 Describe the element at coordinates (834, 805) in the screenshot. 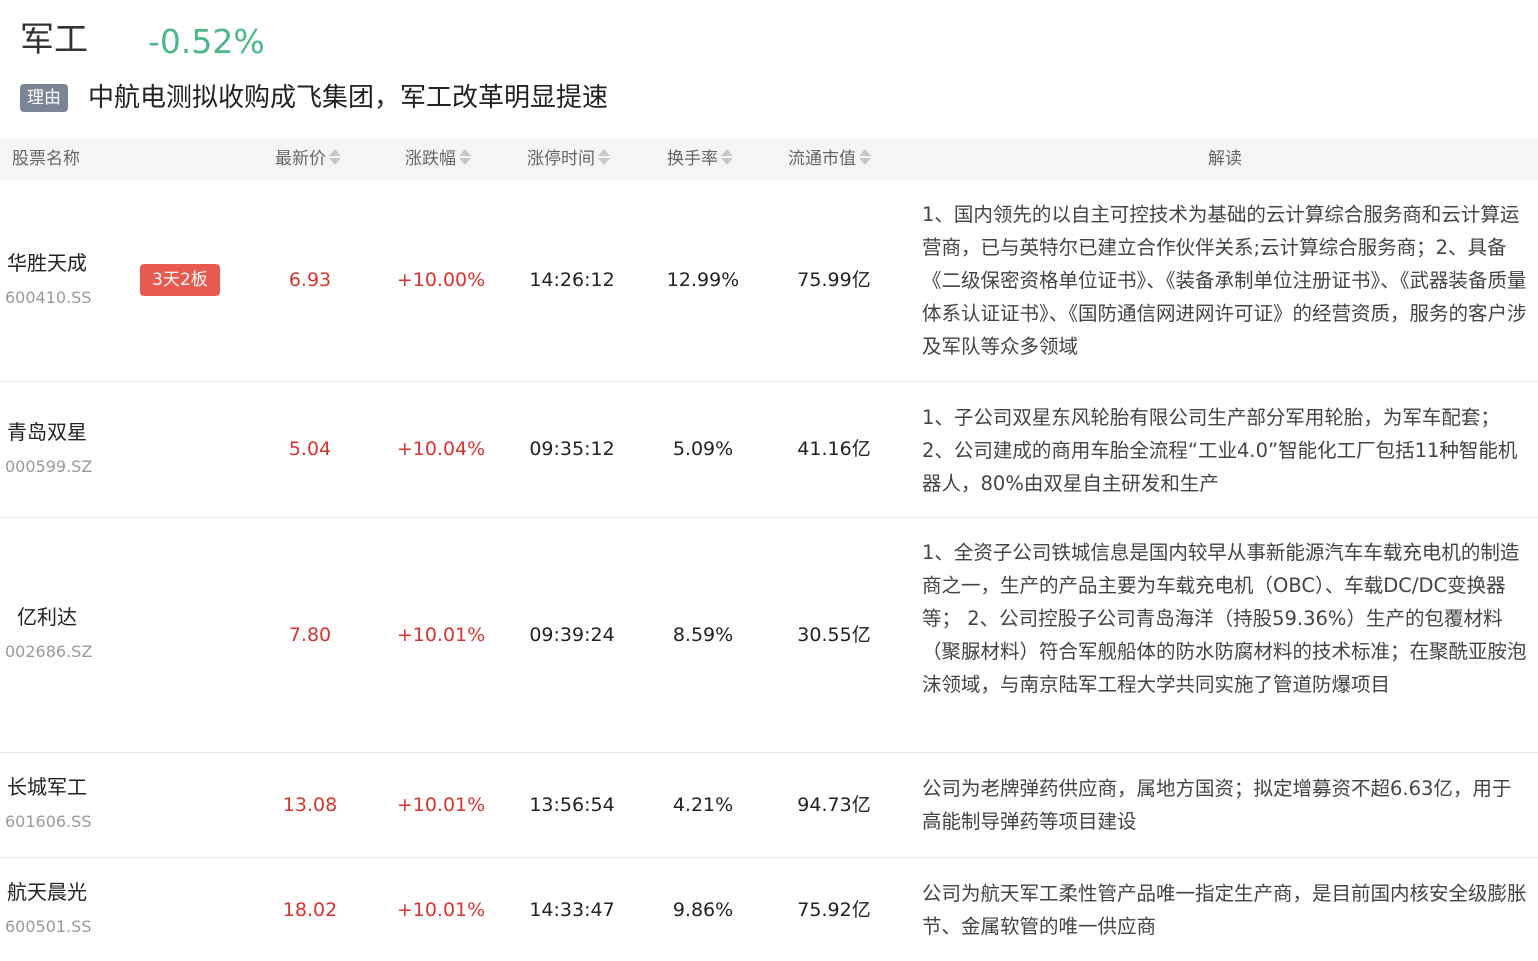

I see `market-cap: 94.73亿` at that location.